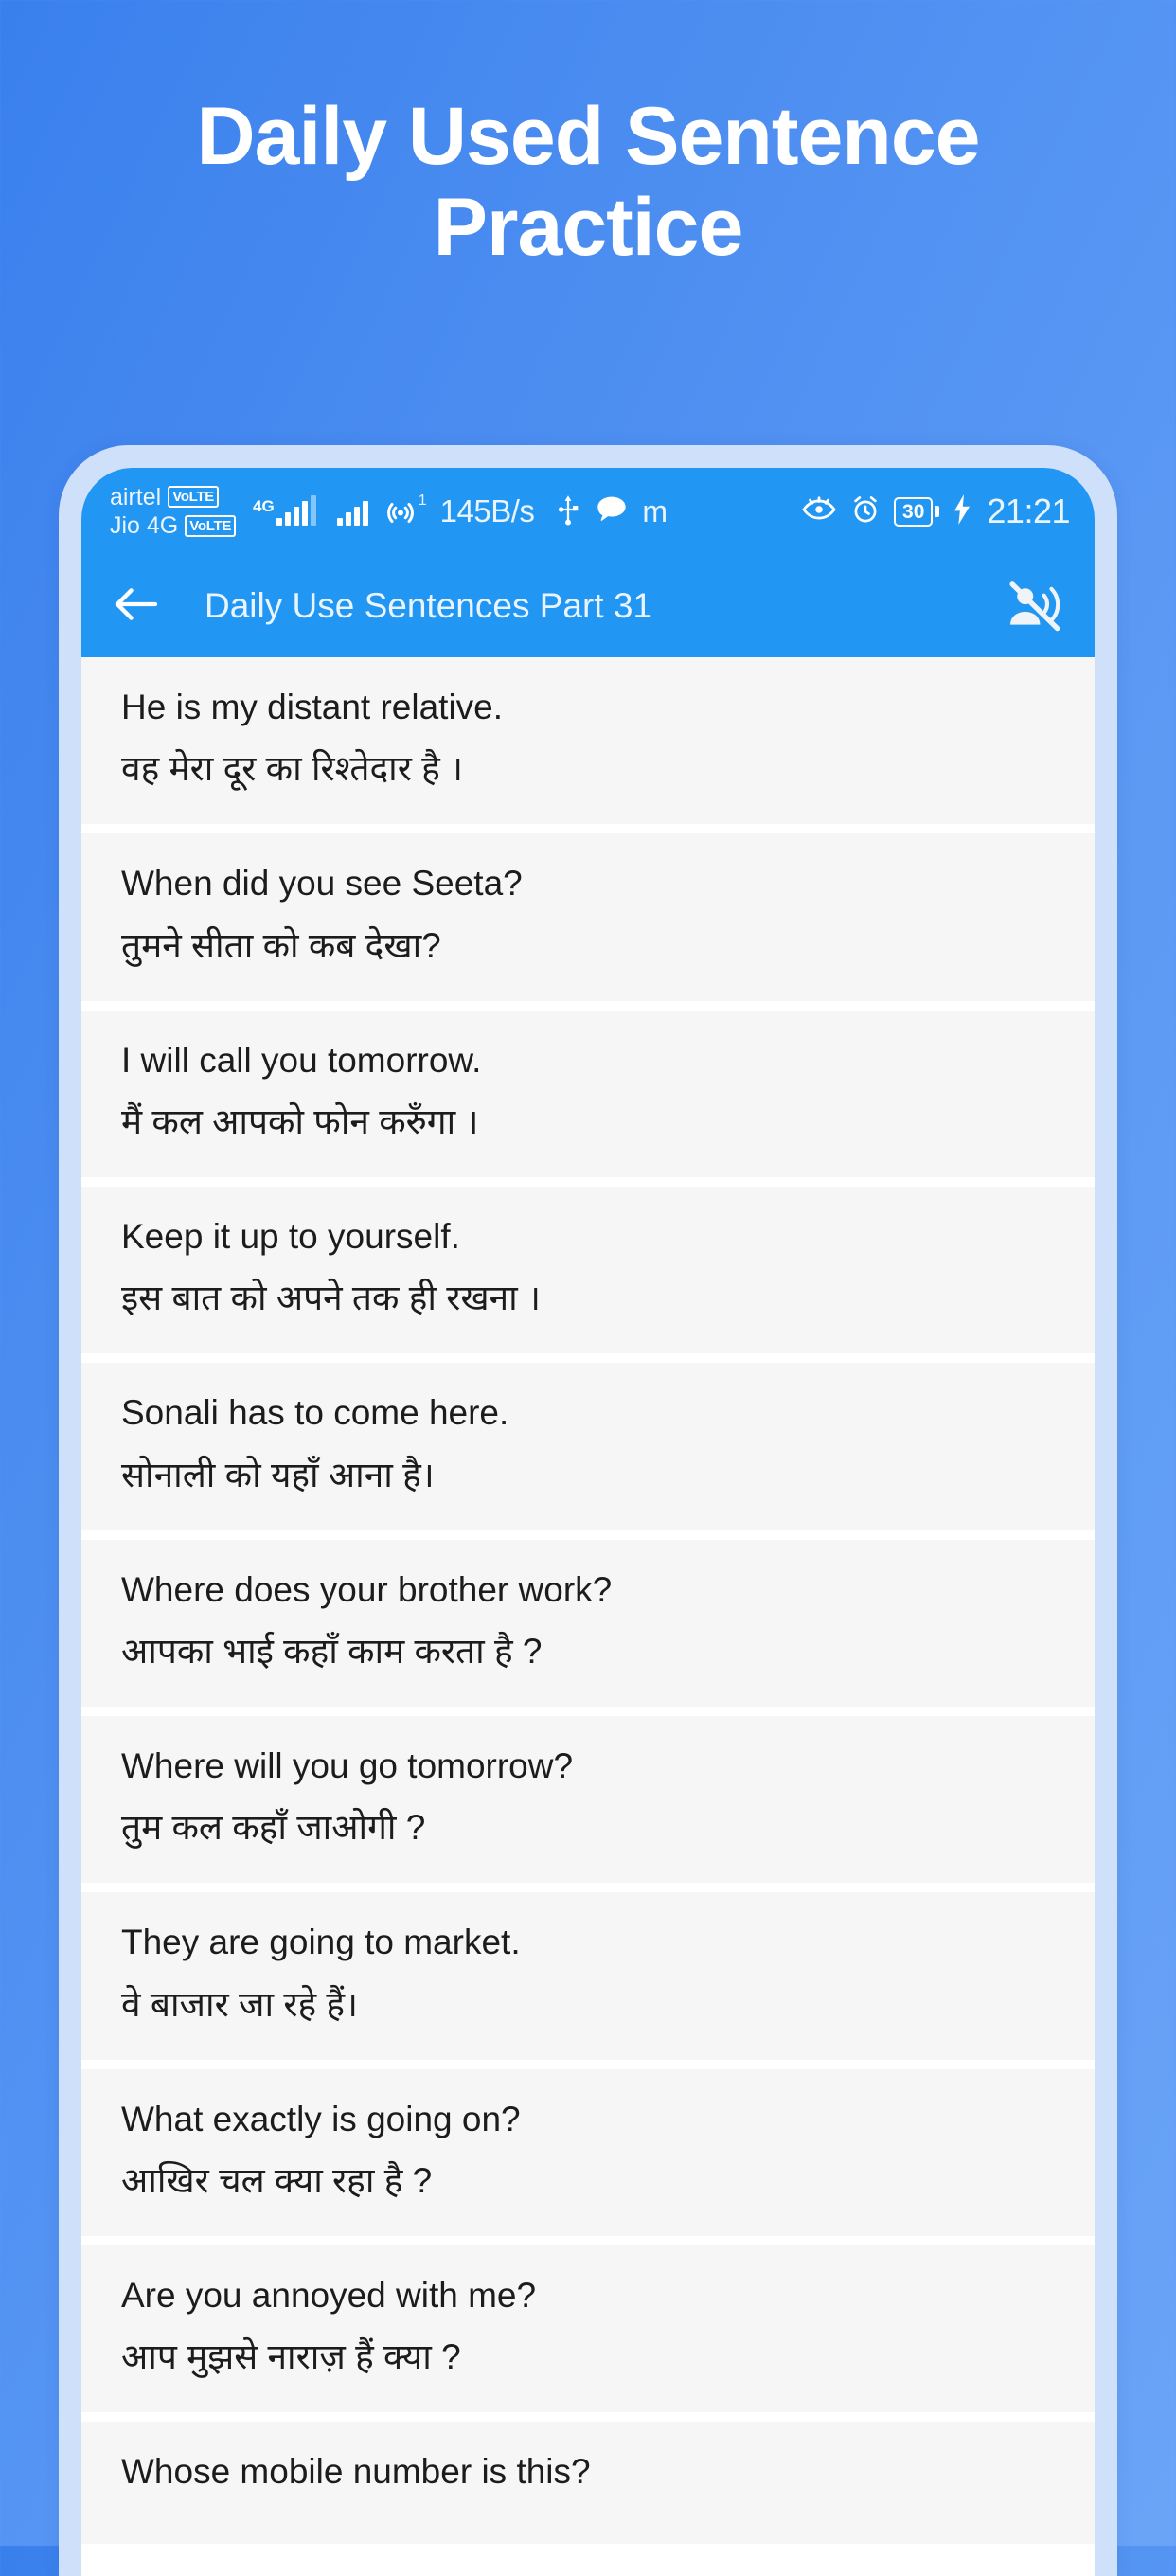 The image size is (1176, 2576). I want to click on sentence-english: I will call you tomorrow., so click(301, 1060).